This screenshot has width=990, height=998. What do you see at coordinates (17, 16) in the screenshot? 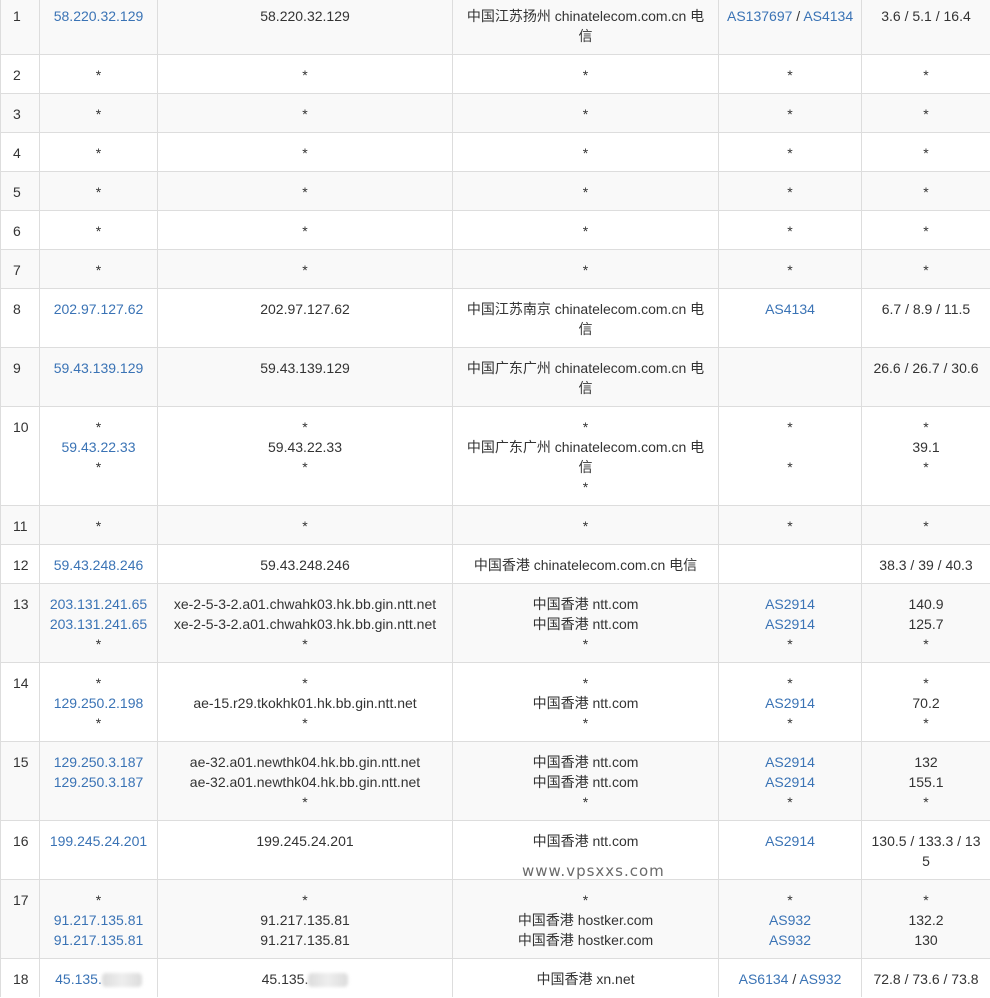
I see `hop-number: 1` at bounding box center [17, 16].